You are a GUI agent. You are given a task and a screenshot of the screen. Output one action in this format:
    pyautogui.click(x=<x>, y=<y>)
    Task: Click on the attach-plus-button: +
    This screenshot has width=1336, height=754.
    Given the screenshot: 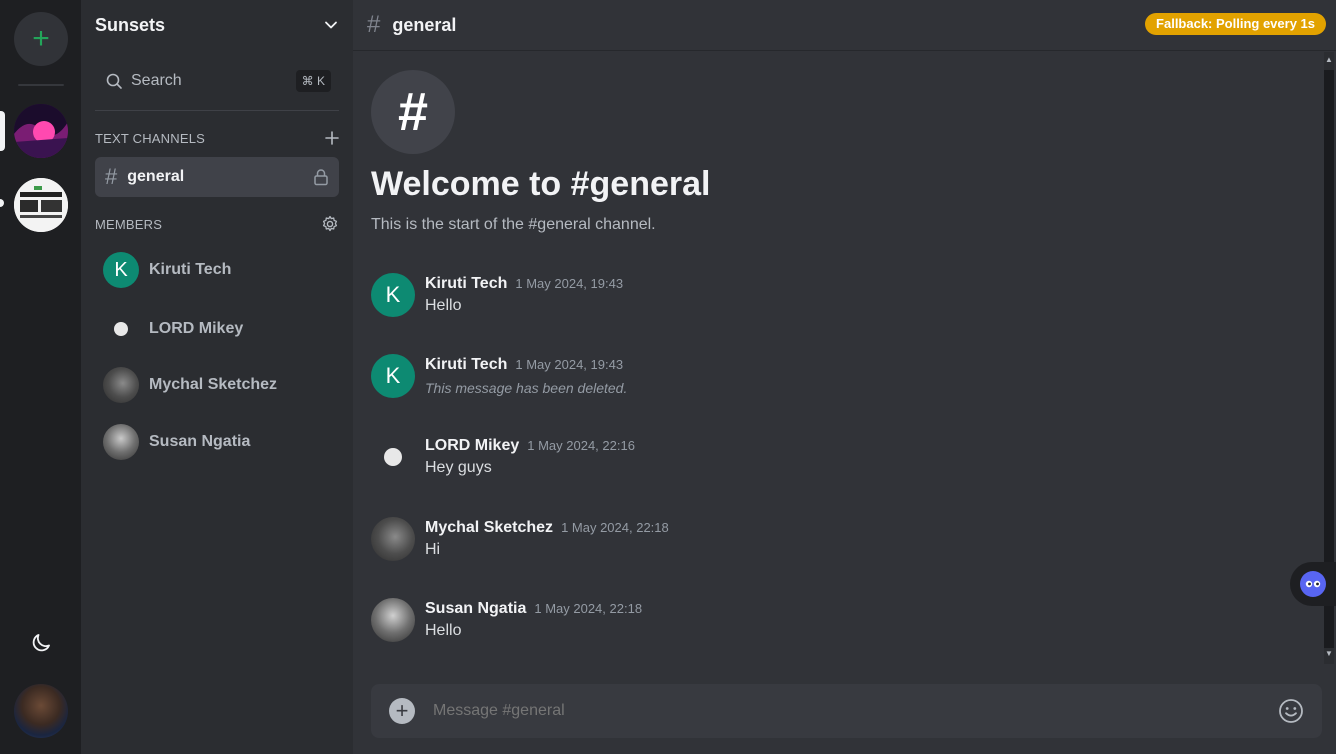 What is the action you would take?
    pyautogui.click(x=402, y=711)
    